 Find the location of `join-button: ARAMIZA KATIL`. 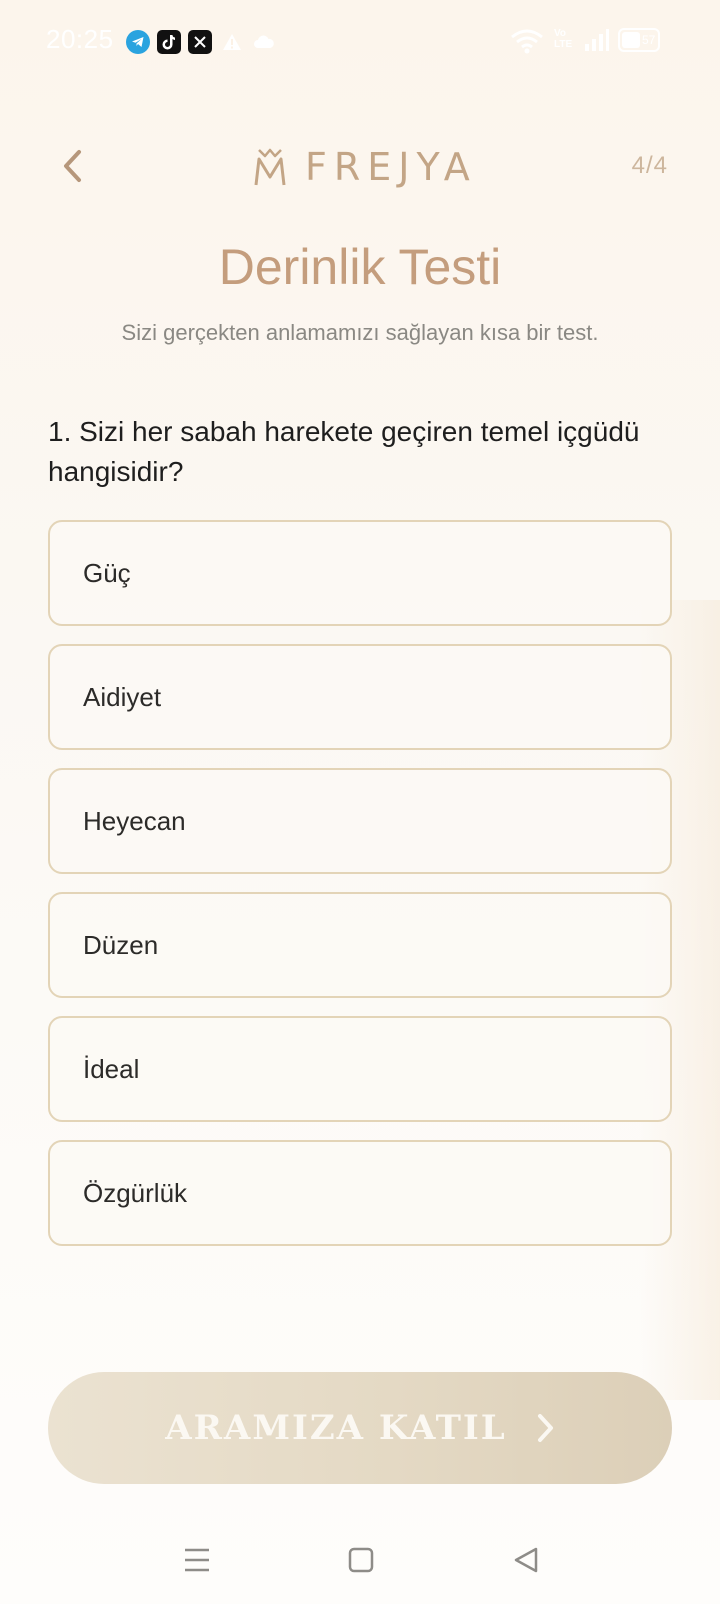

join-button: ARAMIZA KATIL is located at coordinates (360, 1428).